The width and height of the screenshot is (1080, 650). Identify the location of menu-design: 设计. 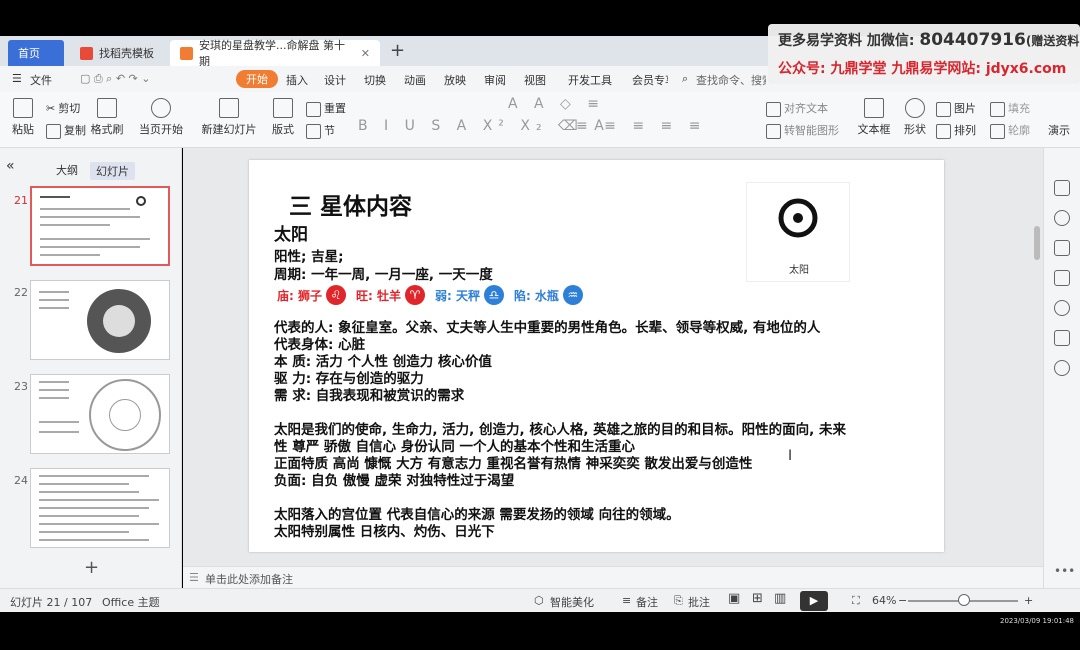
(335, 80).